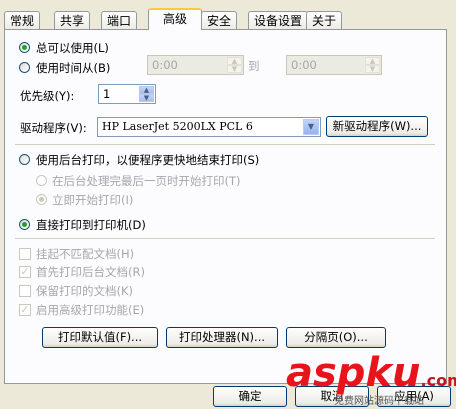 Image resolution: width=456 pixels, height=409 pixels. Describe the element at coordinates (24, 47) in the screenshot. I see `always-available-radio` at that location.